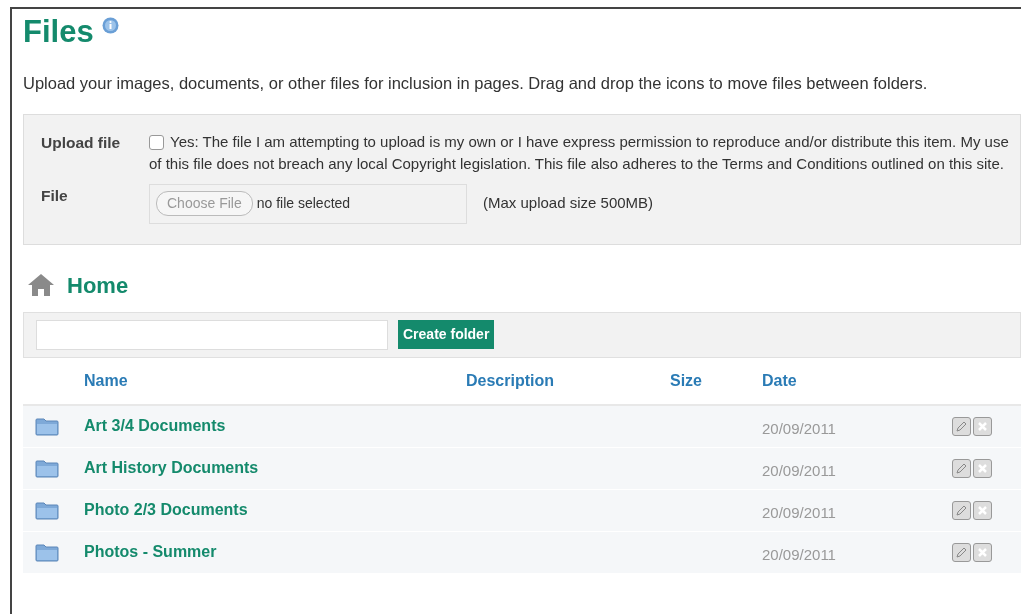  Describe the element at coordinates (98, 285) in the screenshot. I see `breadcrumb-link: Home` at that location.